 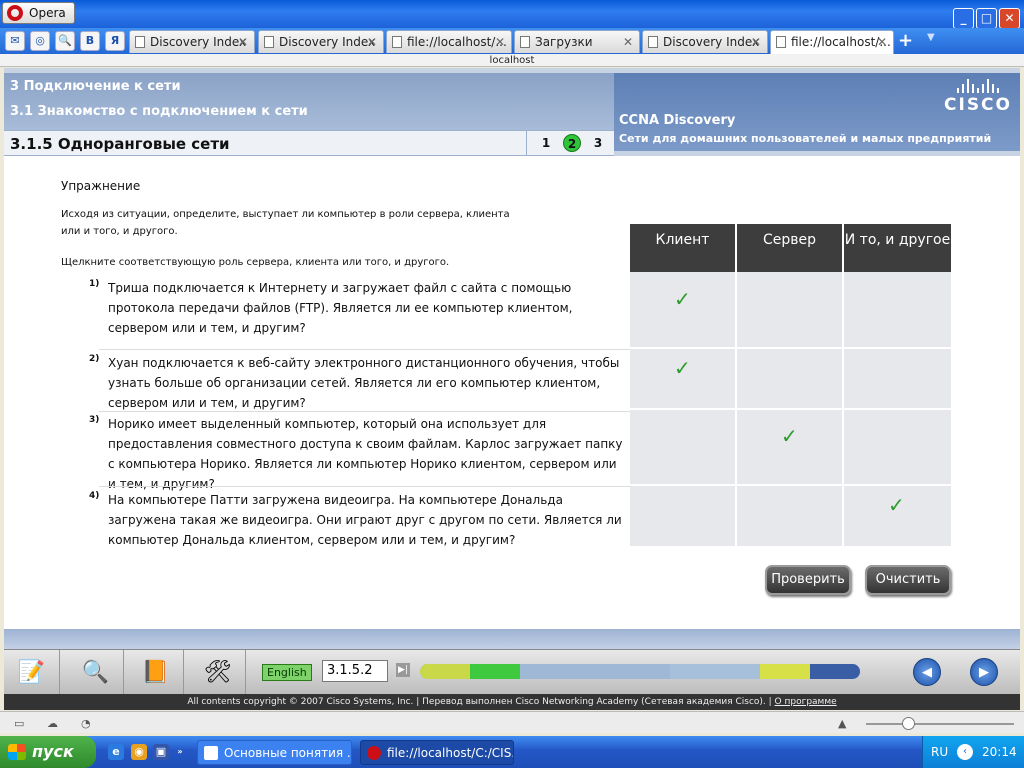 What do you see at coordinates (683, 248) in the screenshot?
I see `column-client: Клиент` at bounding box center [683, 248].